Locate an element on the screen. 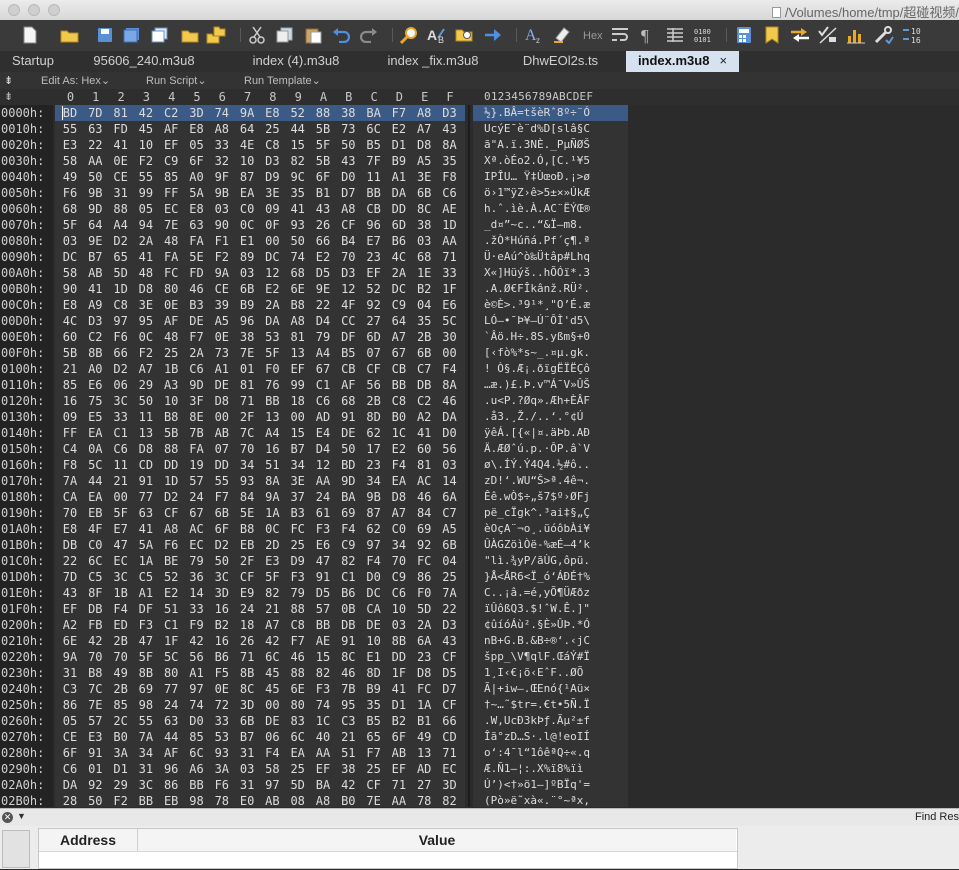 Image resolution: width=959 pixels, height=870 pixels. hex-byte: 83 is located at coordinates (298, 721).